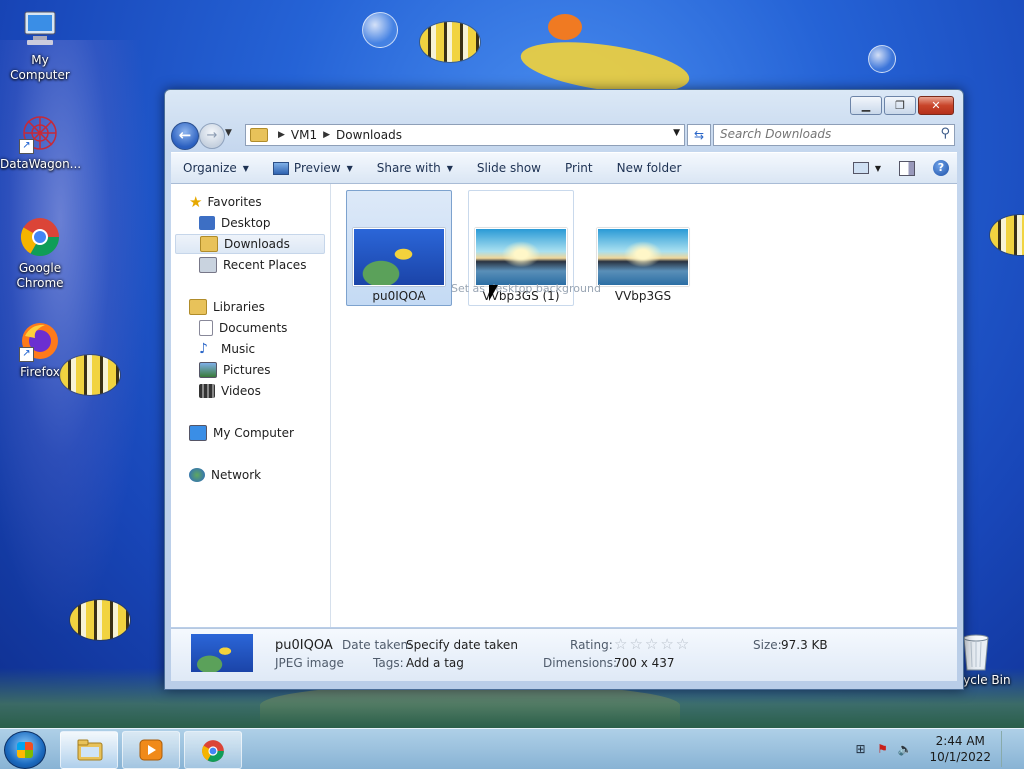 The height and width of the screenshot is (769, 1024). I want to click on rating-stars: ☆☆☆☆☆, so click(652, 644).